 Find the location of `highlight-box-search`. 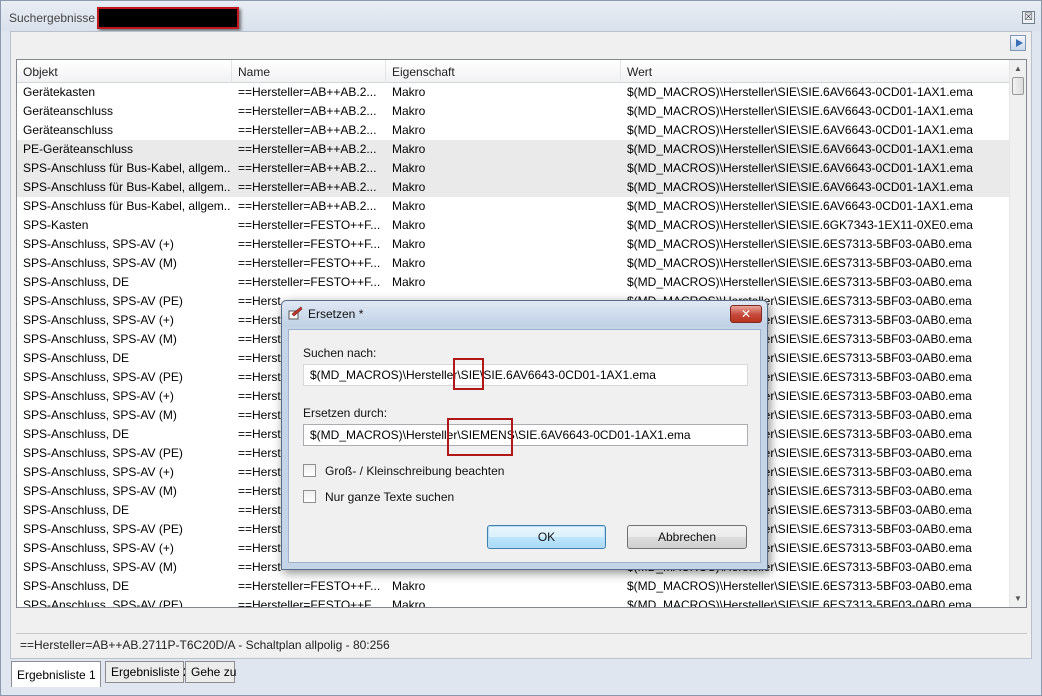

highlight-box-search is located at coordinates (468, 374).